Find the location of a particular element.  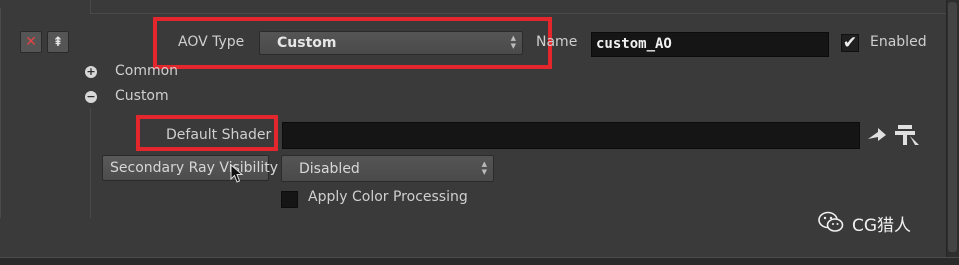

updown-arrows-icon: ▲ ▼ is located at coordinates (484, 168).